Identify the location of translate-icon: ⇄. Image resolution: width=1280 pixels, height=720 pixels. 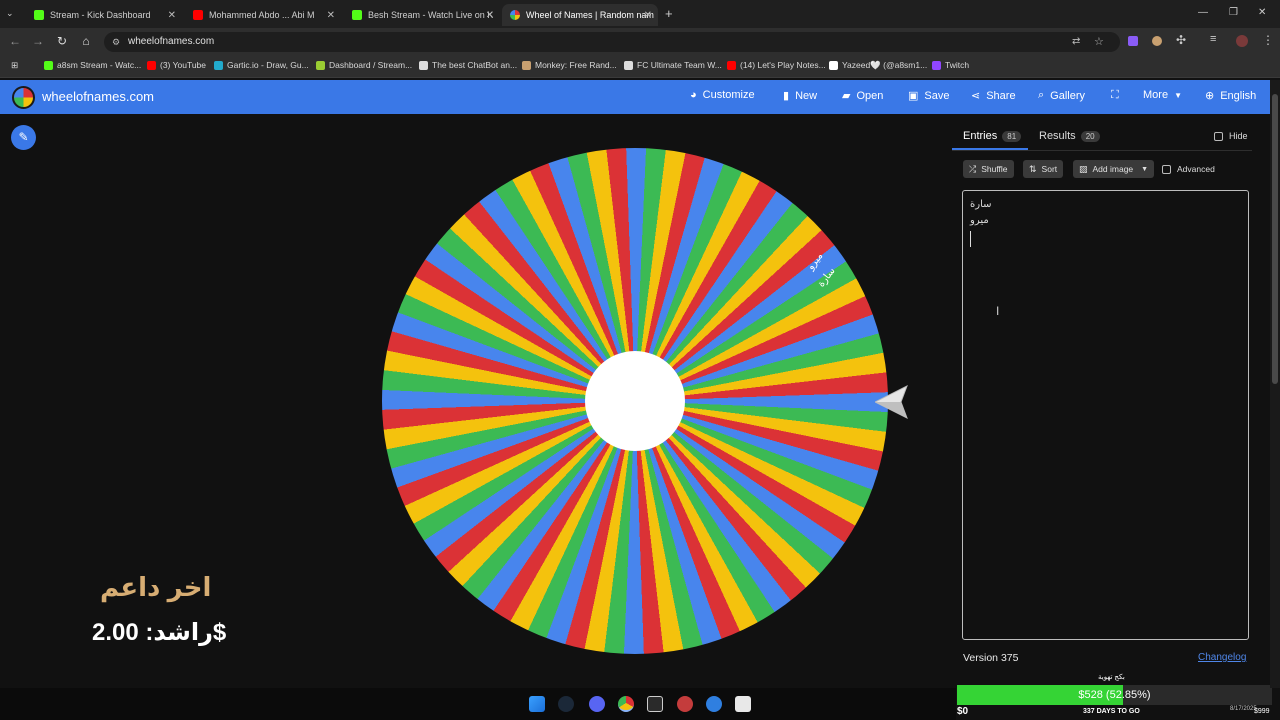
(1076, 42).